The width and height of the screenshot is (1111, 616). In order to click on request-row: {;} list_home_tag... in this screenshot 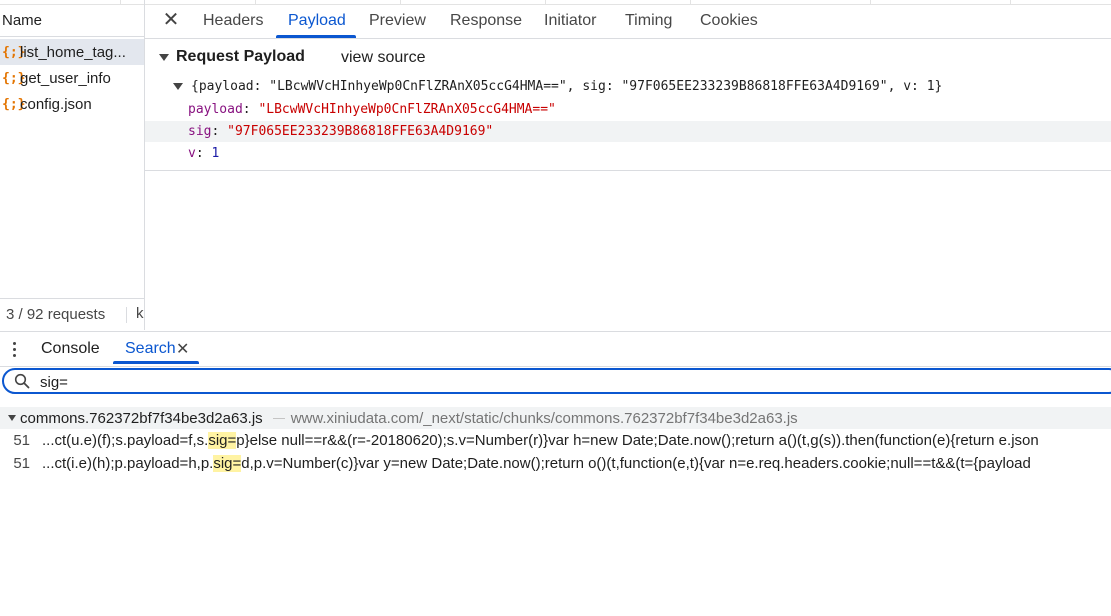, I will do `click(72, 52)`.